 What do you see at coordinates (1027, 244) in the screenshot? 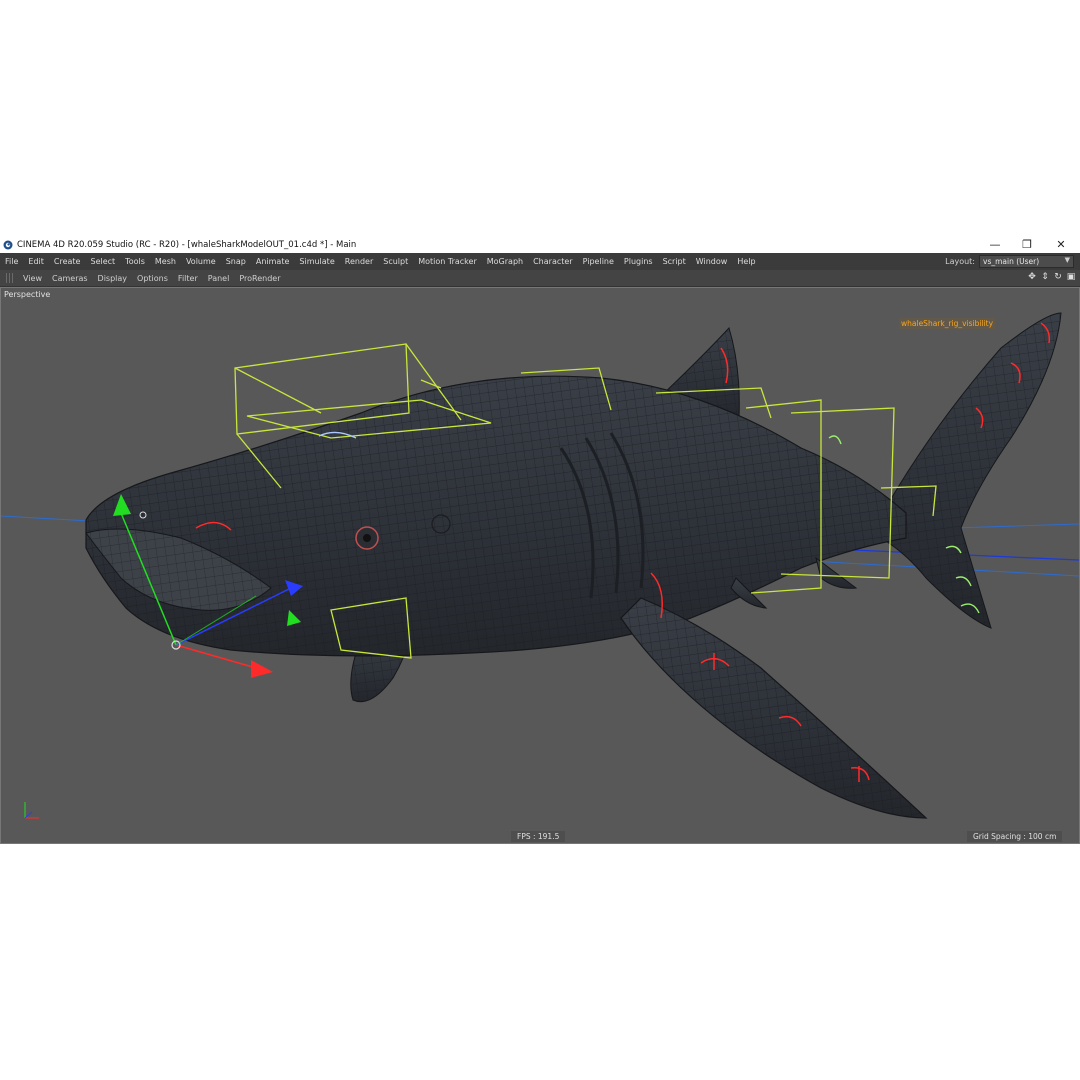
I see `restore-button: ❐` at bounding box center [1027, 244].